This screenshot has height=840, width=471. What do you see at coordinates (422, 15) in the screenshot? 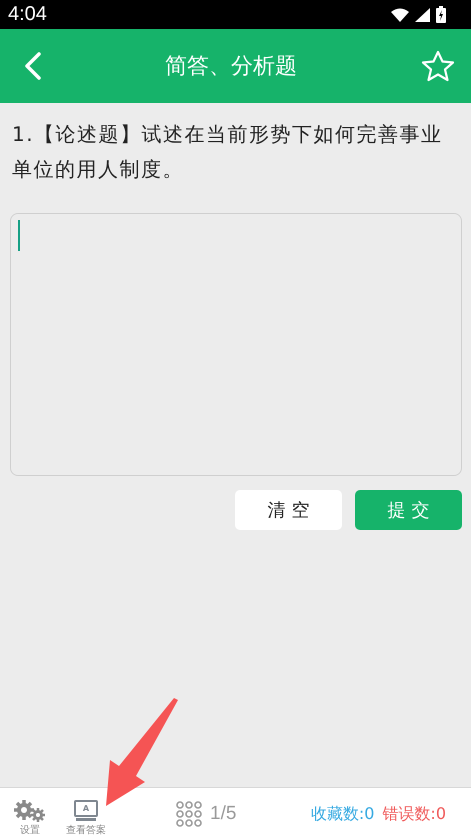
I see `signal-icon` at bounding box center [422, 15].